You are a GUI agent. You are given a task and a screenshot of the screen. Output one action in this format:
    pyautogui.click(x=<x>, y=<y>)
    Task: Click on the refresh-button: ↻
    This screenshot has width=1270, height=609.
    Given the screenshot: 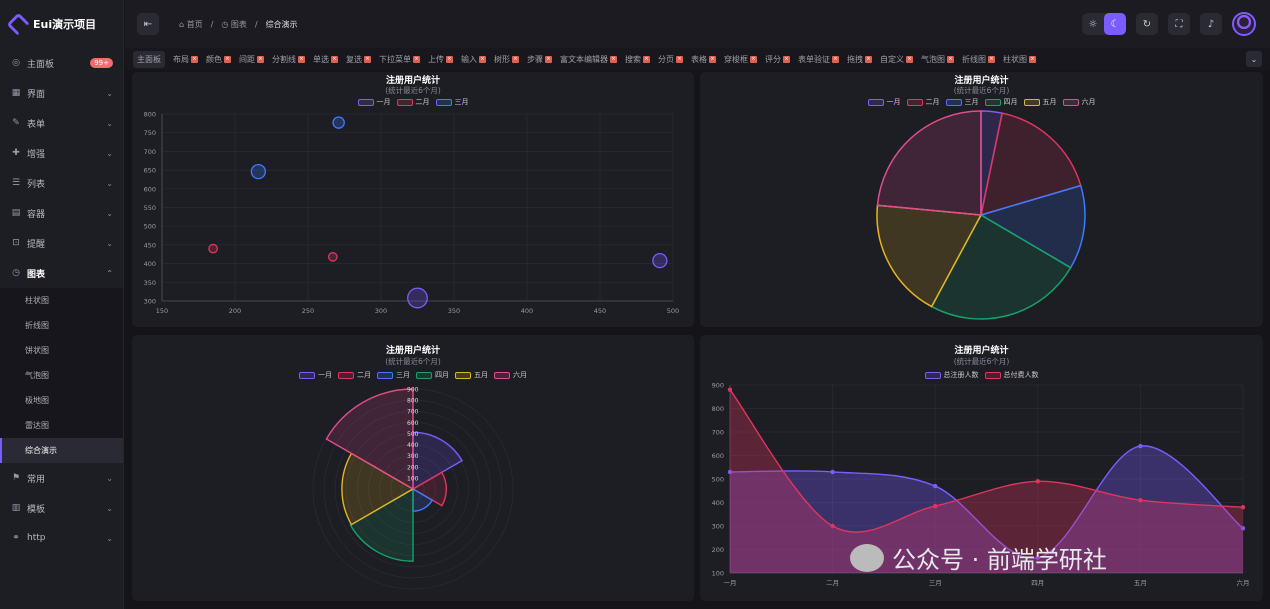 What is the action you would take?
    pyautogui.click(x=1147, y=24)
    